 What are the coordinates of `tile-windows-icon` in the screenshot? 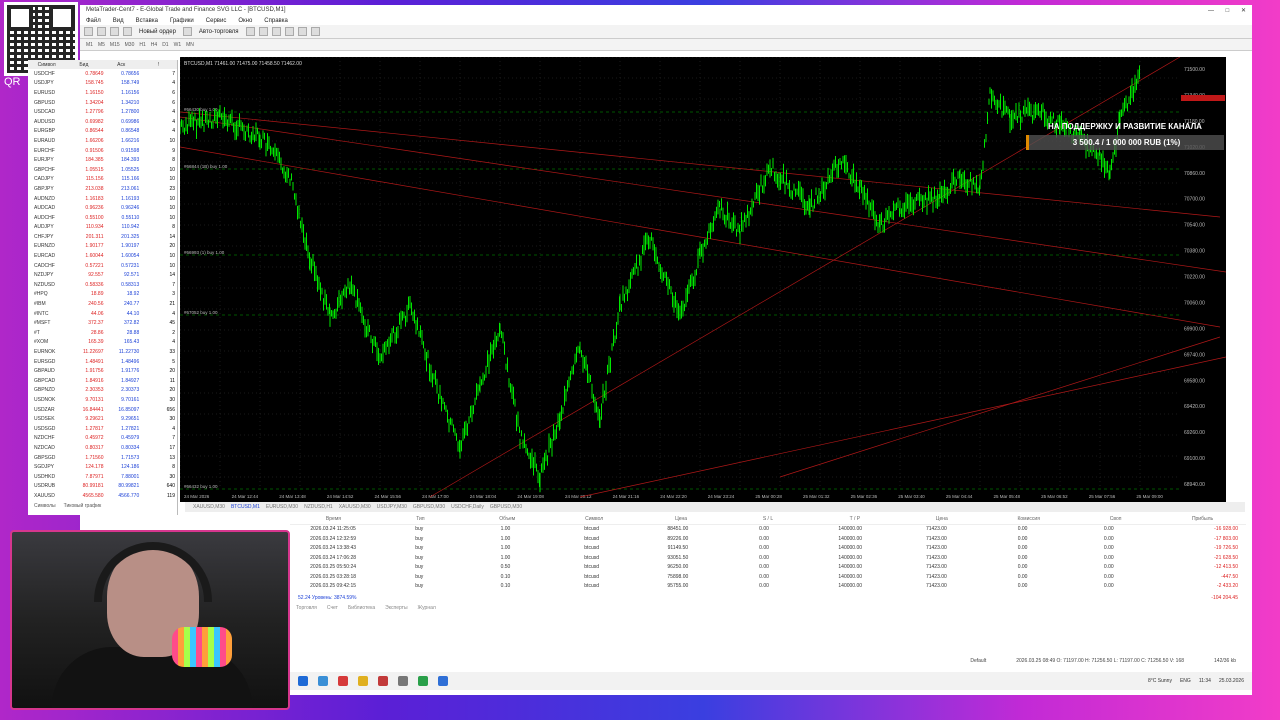 It's located at (315, 31).